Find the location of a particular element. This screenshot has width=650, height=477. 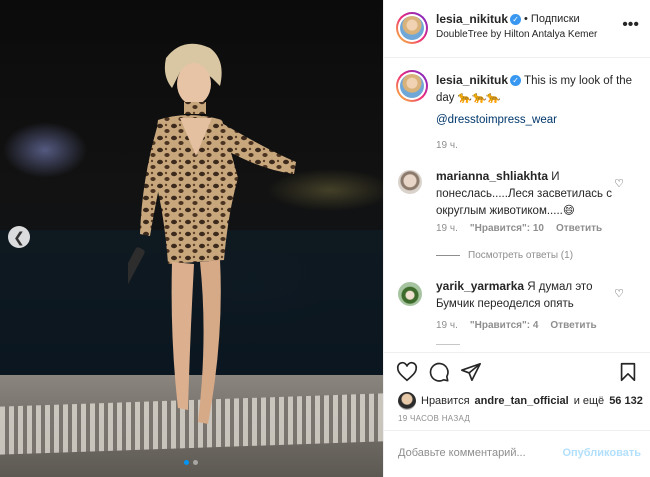

comment-likes-count: "Нравится": 10 is located at coordinates (507, 228).